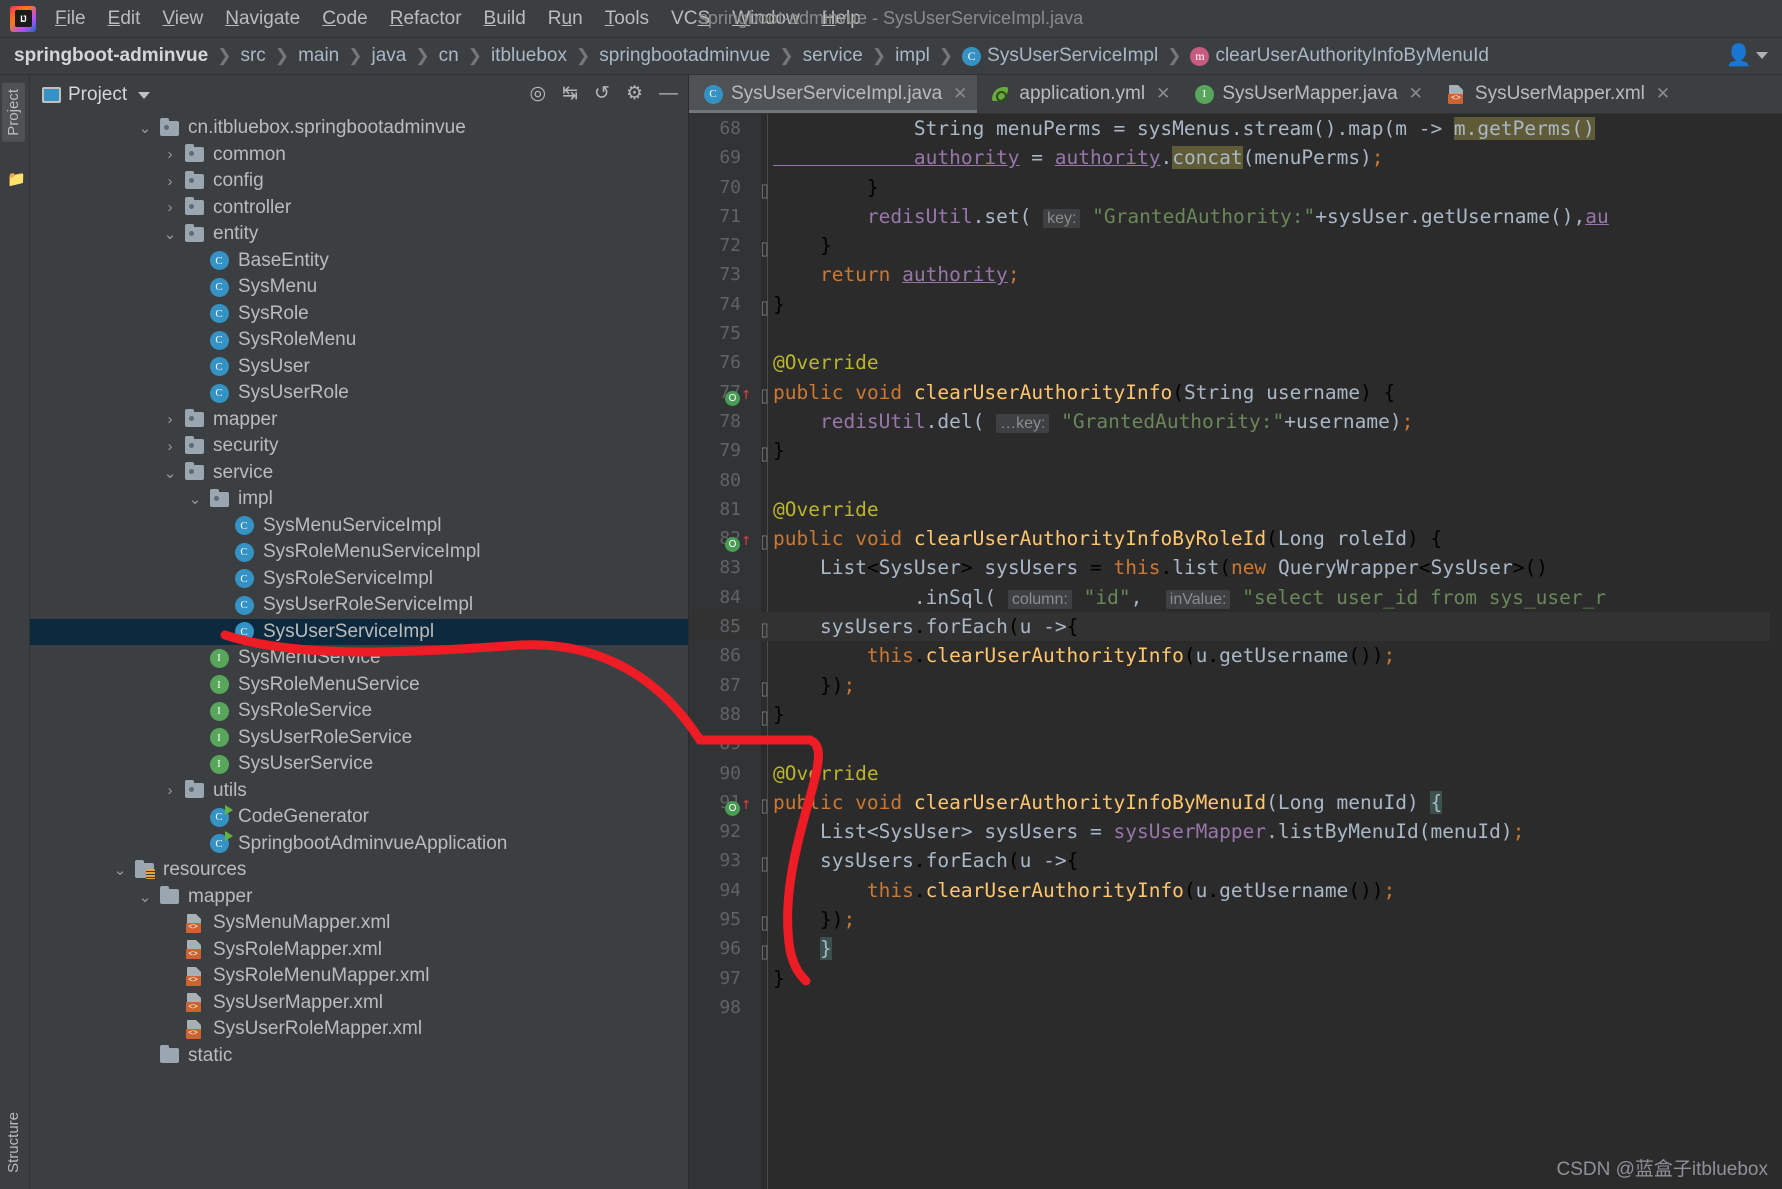 Image resolution: width=1782 pixels, height=1189 pixels. Describe the element at coordinates (426, 19) in the screenshot. I see `menu-refactor: Refactor` at that location.